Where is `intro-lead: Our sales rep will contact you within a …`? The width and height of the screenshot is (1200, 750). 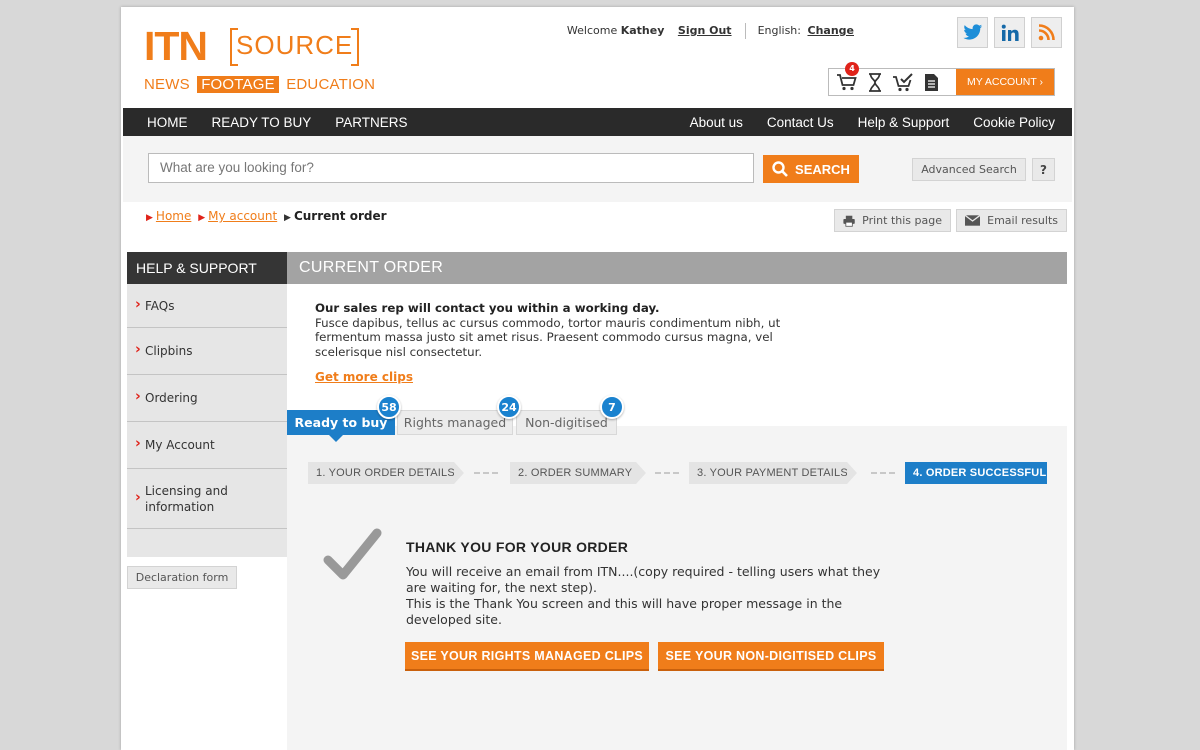
intro-lead: Our sales rep will contact you within a … is located at coordinates (487, 308).